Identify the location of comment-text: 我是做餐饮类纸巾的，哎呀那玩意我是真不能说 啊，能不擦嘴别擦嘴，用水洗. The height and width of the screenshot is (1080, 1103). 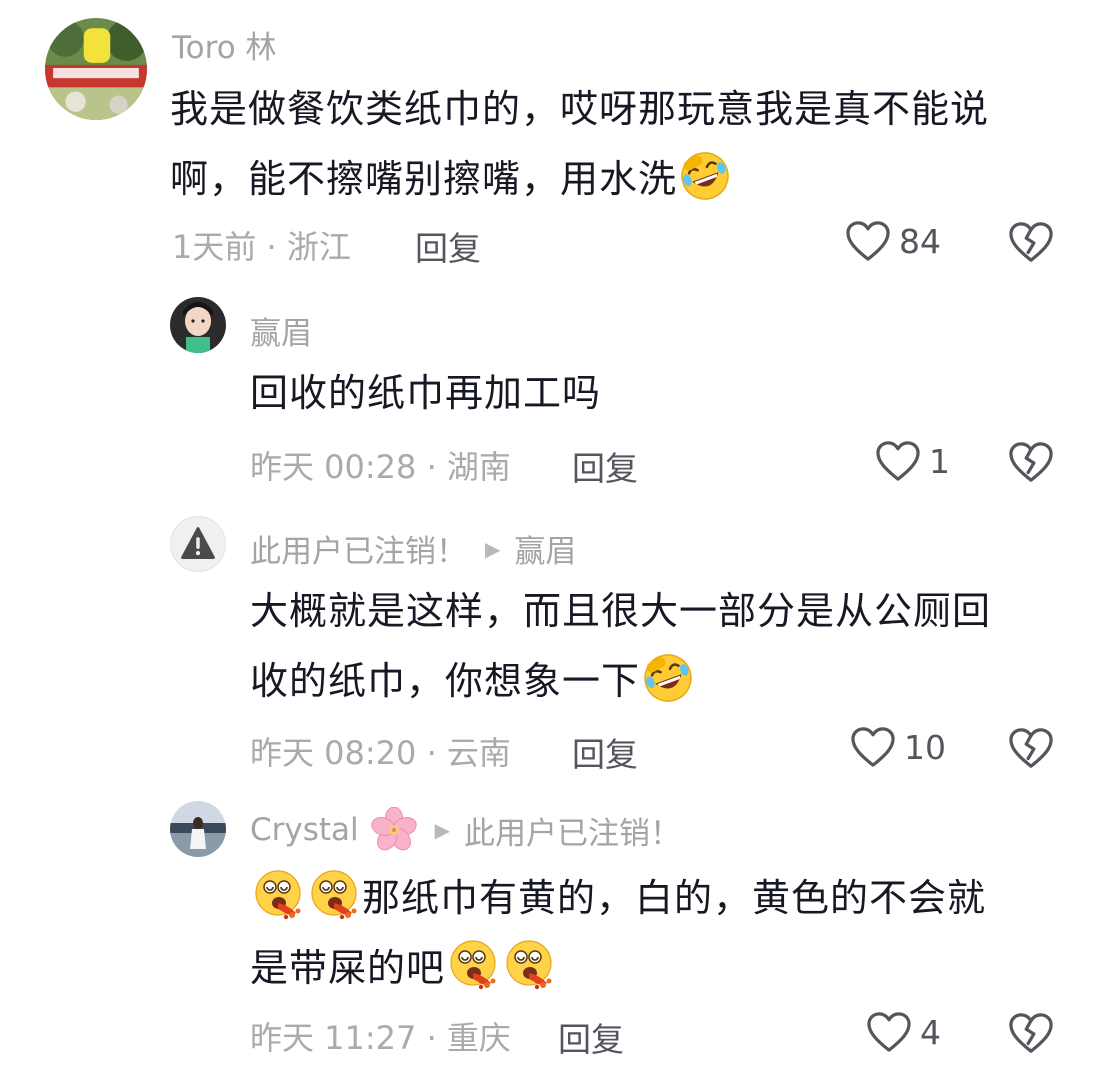
(620, 144).